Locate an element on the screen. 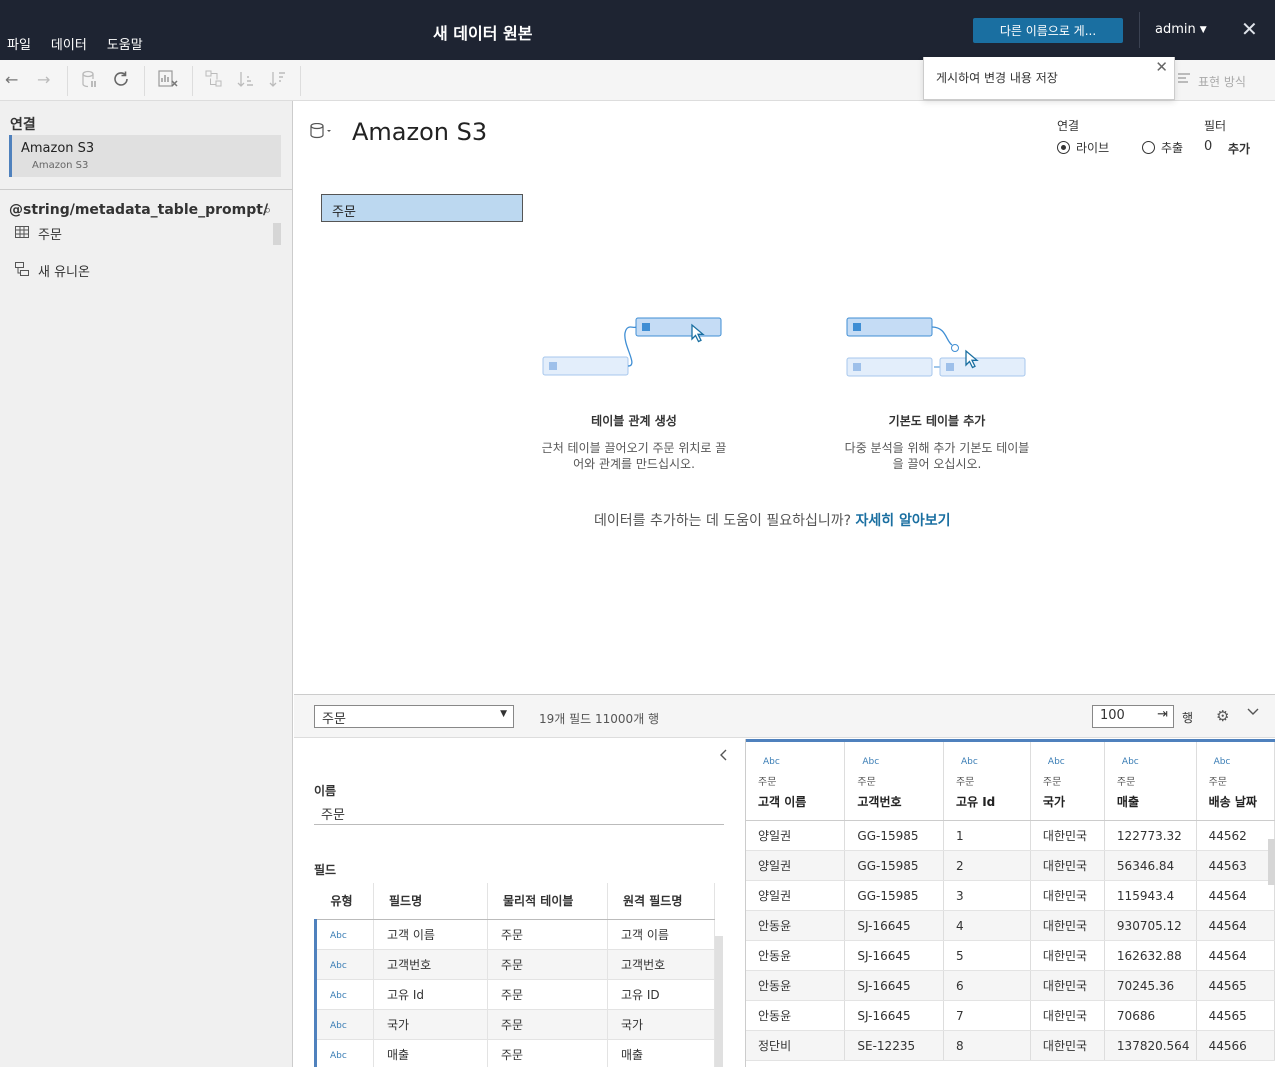 The image size is (1275, 1067). grid-cell: 1 is located at coordinates (987, 835).